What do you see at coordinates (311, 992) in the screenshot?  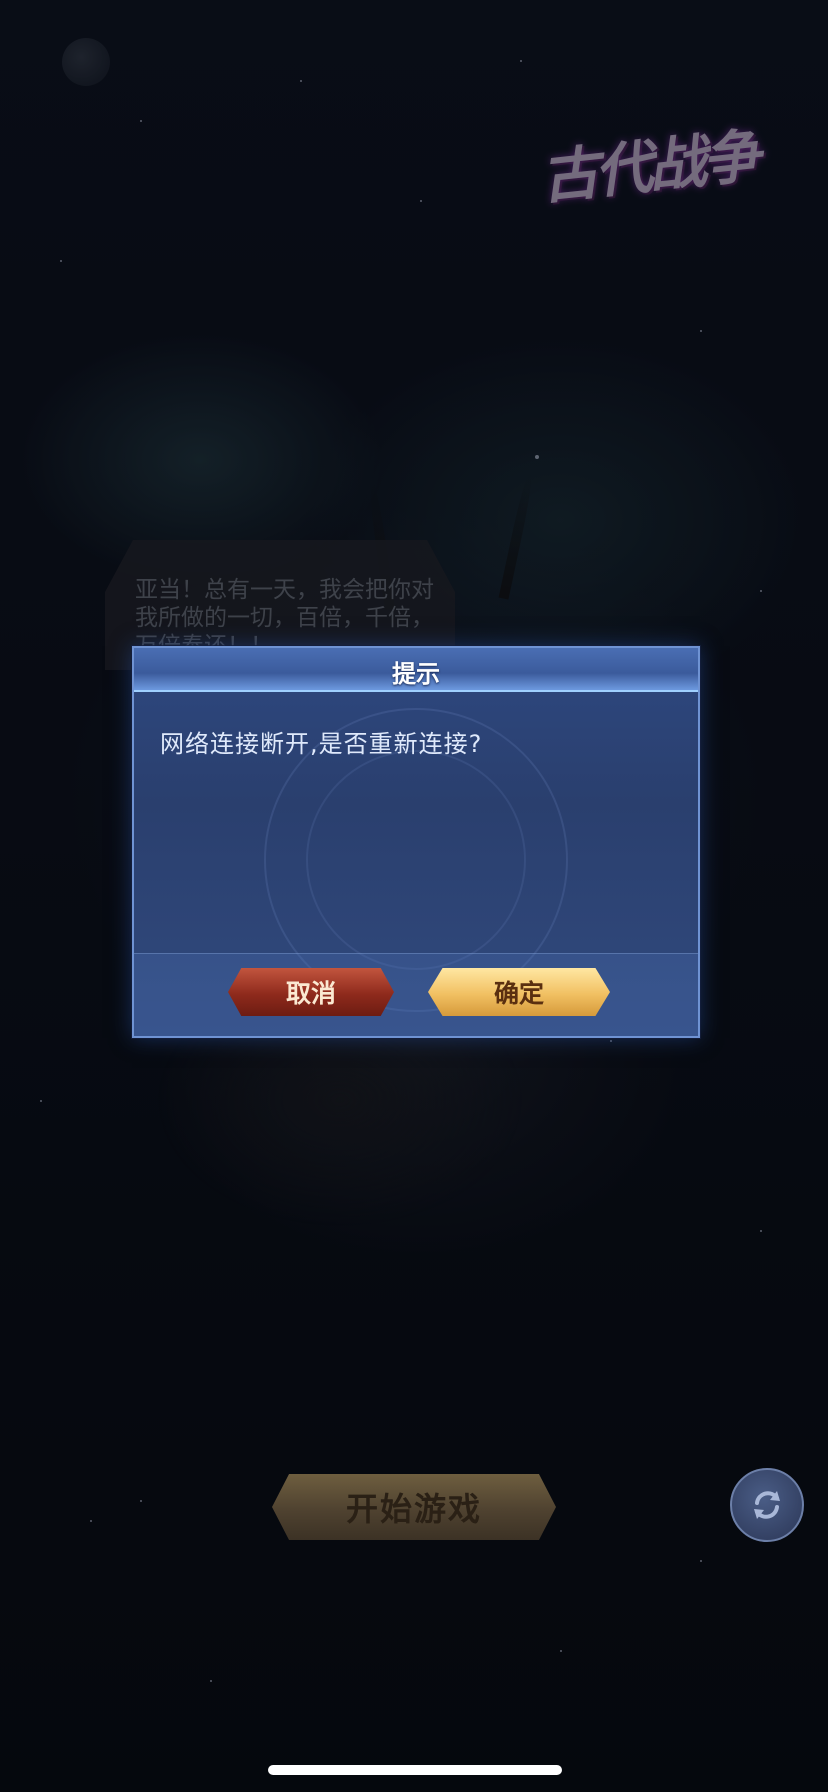 I see `cancel-button: 取消` at bounding box center [311, 992].